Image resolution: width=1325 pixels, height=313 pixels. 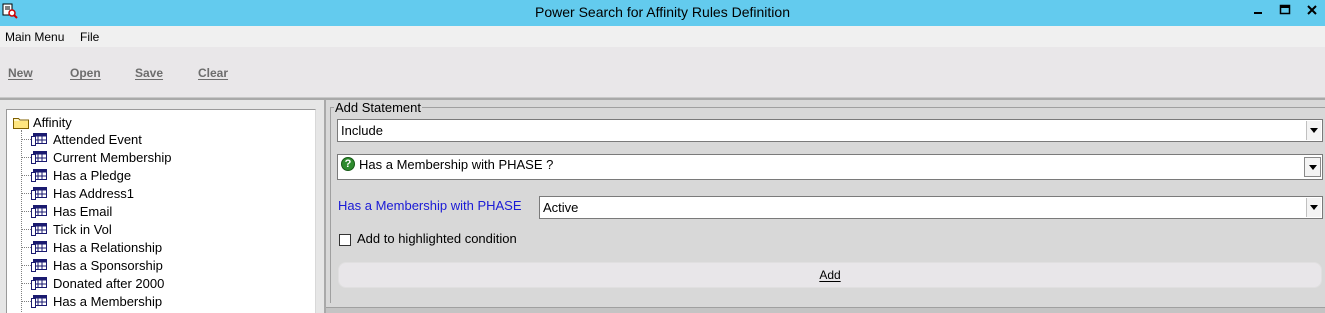 I want to click on phase-field-label: Has a Membership with PHASE, so click(x=430, y=205).